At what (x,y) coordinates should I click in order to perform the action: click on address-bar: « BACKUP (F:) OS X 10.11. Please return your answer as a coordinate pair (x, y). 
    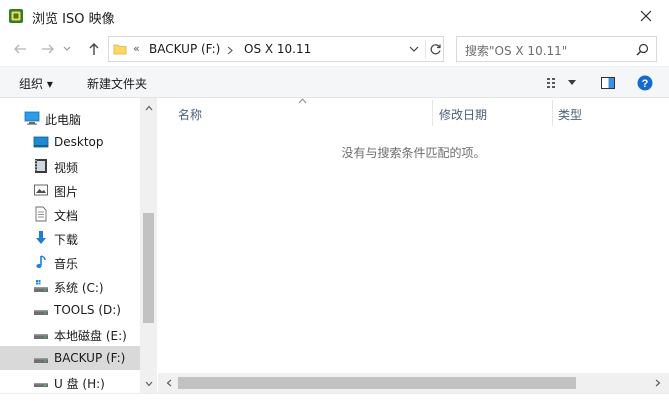
    Looking at the image, I should click on (276, 49).